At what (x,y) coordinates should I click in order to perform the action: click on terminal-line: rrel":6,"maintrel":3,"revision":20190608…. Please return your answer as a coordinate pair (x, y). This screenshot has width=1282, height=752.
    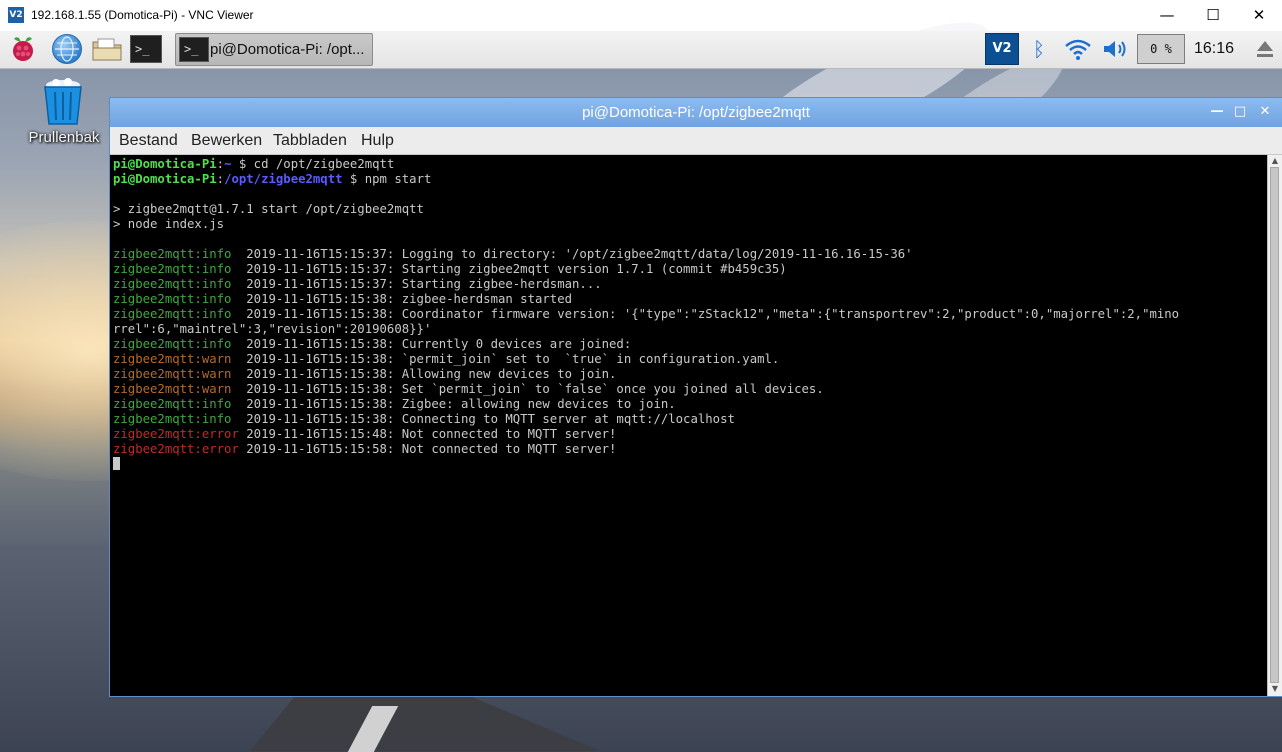
    Looking at the image, I should click on (646, 329).